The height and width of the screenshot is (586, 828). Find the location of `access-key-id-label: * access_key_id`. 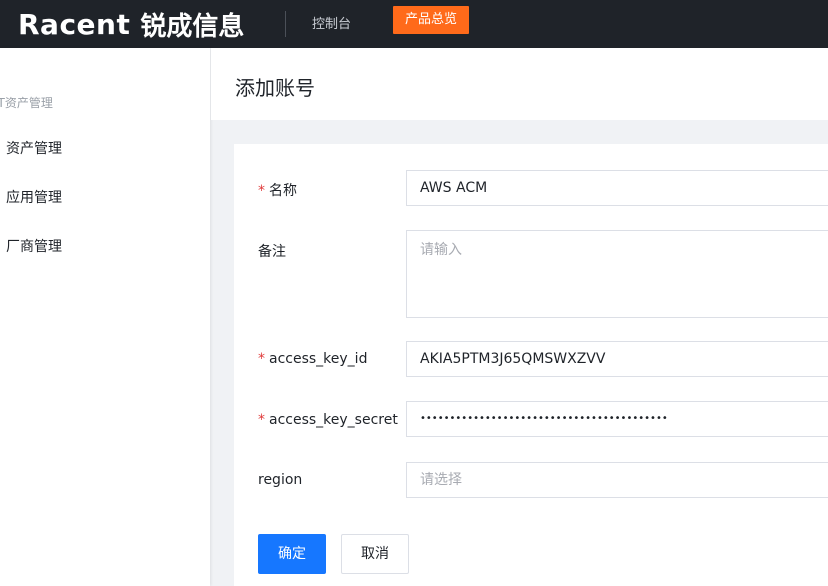

access-key-id-label: * access_key_id is located at coordinates (312, 359).